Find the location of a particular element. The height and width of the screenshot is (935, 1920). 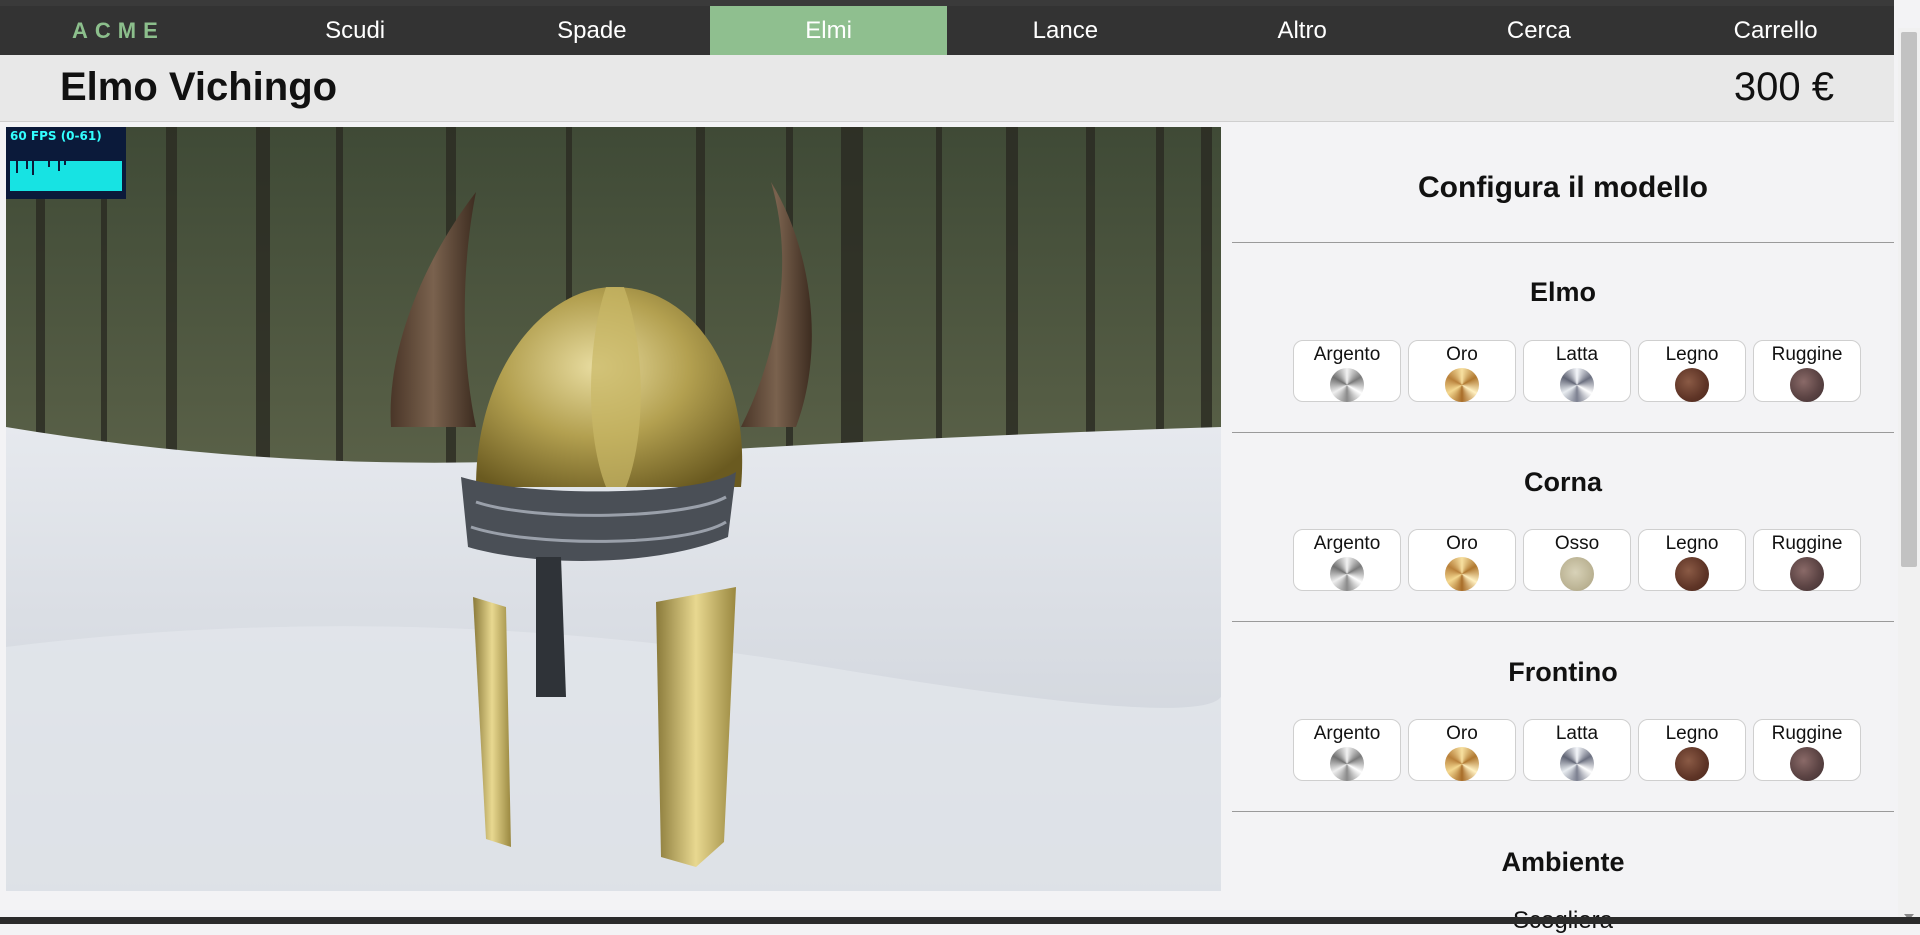

option-corna-ruggine: Ruggine is located at coordinates (1807, 560).